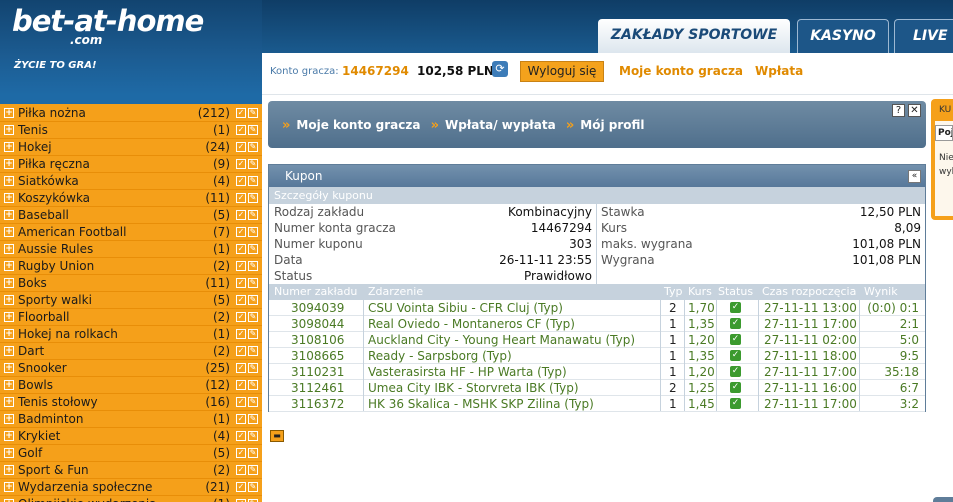  I want to click on sport-name: Aussie Rules, so click(55, 249).